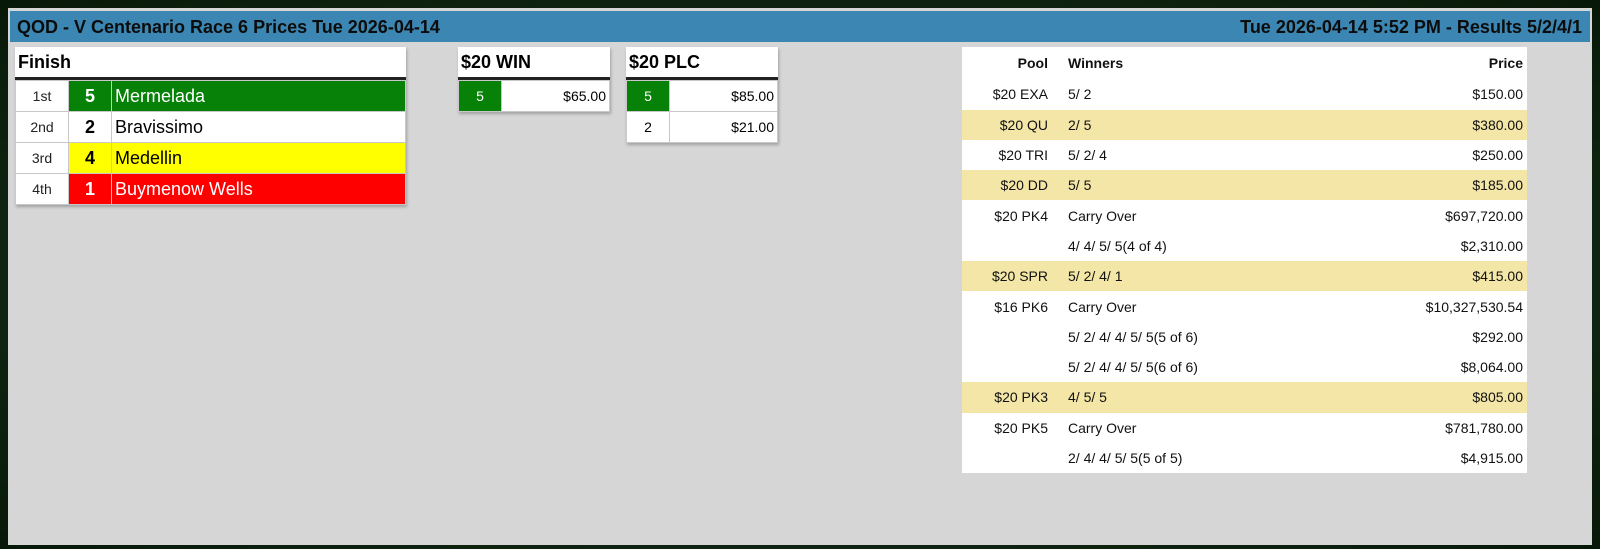  Describe the element at coordinates (258, 96) in the screenshot. I see `horse-name: Mermelada` at that location.